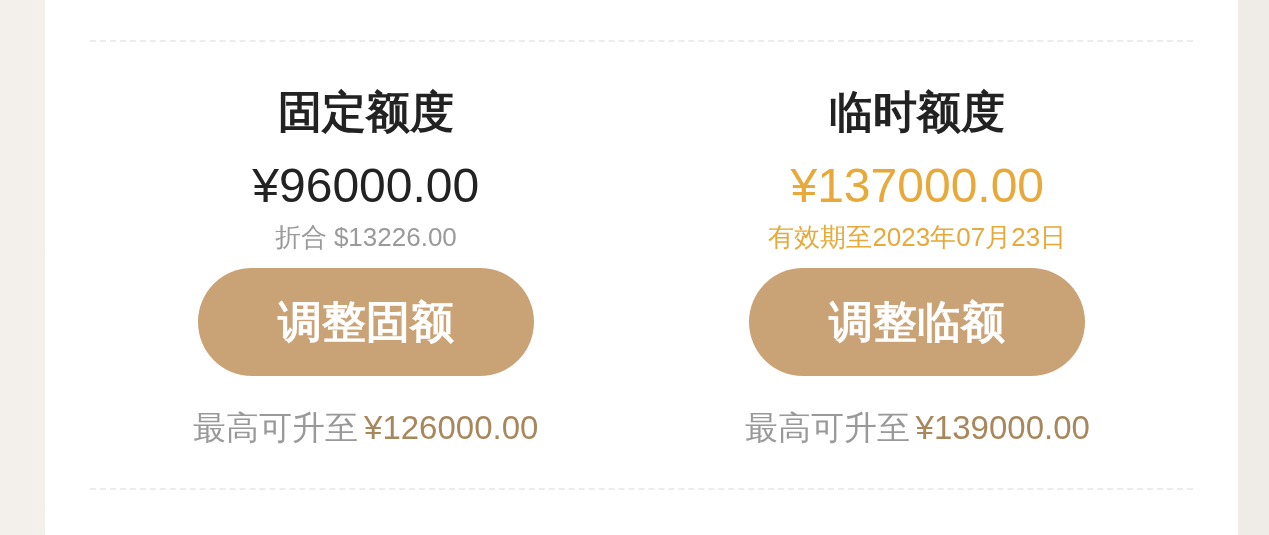  I want to click on quota-note: 折合 $13226.00, so click(365, 237).